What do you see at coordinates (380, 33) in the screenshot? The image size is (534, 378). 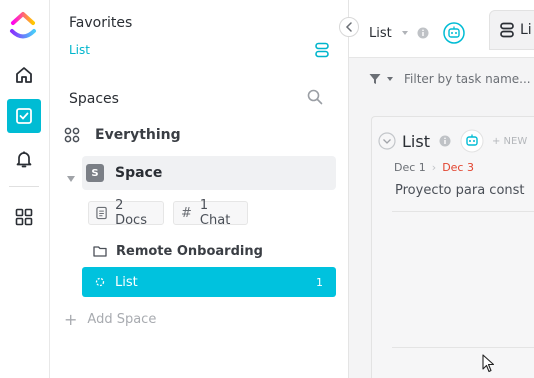 I see `list-breadcrumb-label: List` at bounding box center [380, 33].